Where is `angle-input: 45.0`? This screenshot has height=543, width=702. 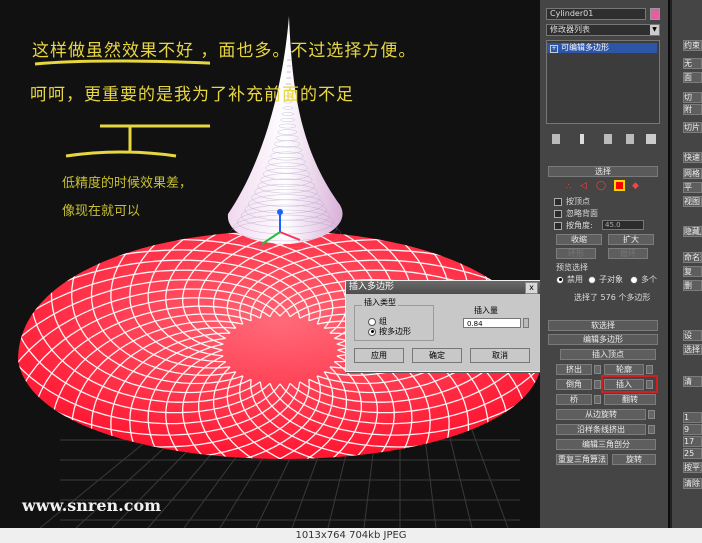
angle-input: 45.0 is located at coordinates (623, 225).